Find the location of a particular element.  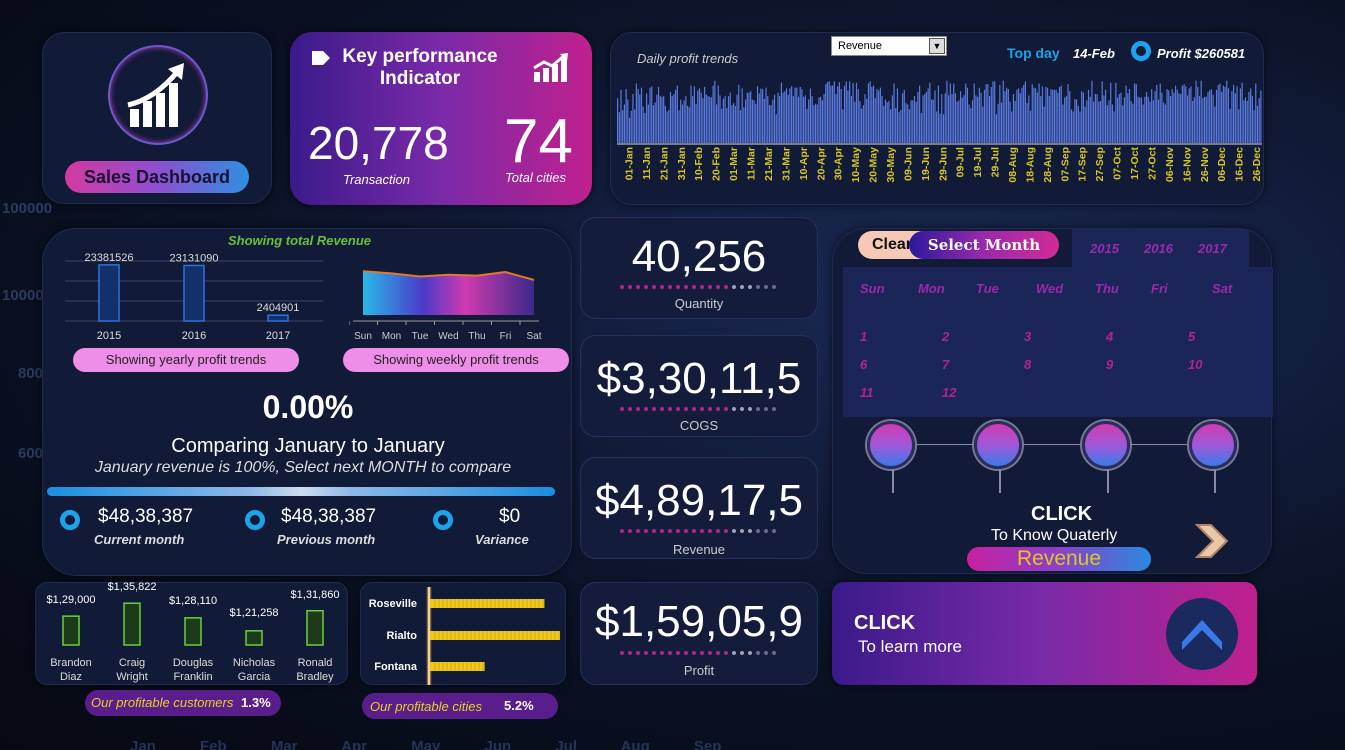

month-option: 1 is located at coordinates (863, 336).